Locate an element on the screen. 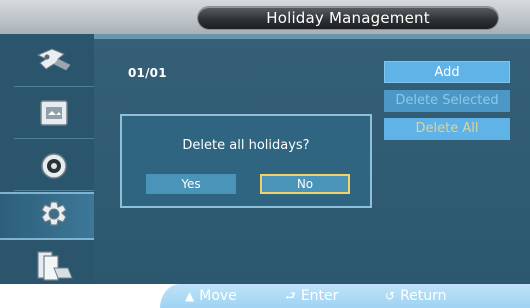  no-button: No is located at coordinates (305, 184).